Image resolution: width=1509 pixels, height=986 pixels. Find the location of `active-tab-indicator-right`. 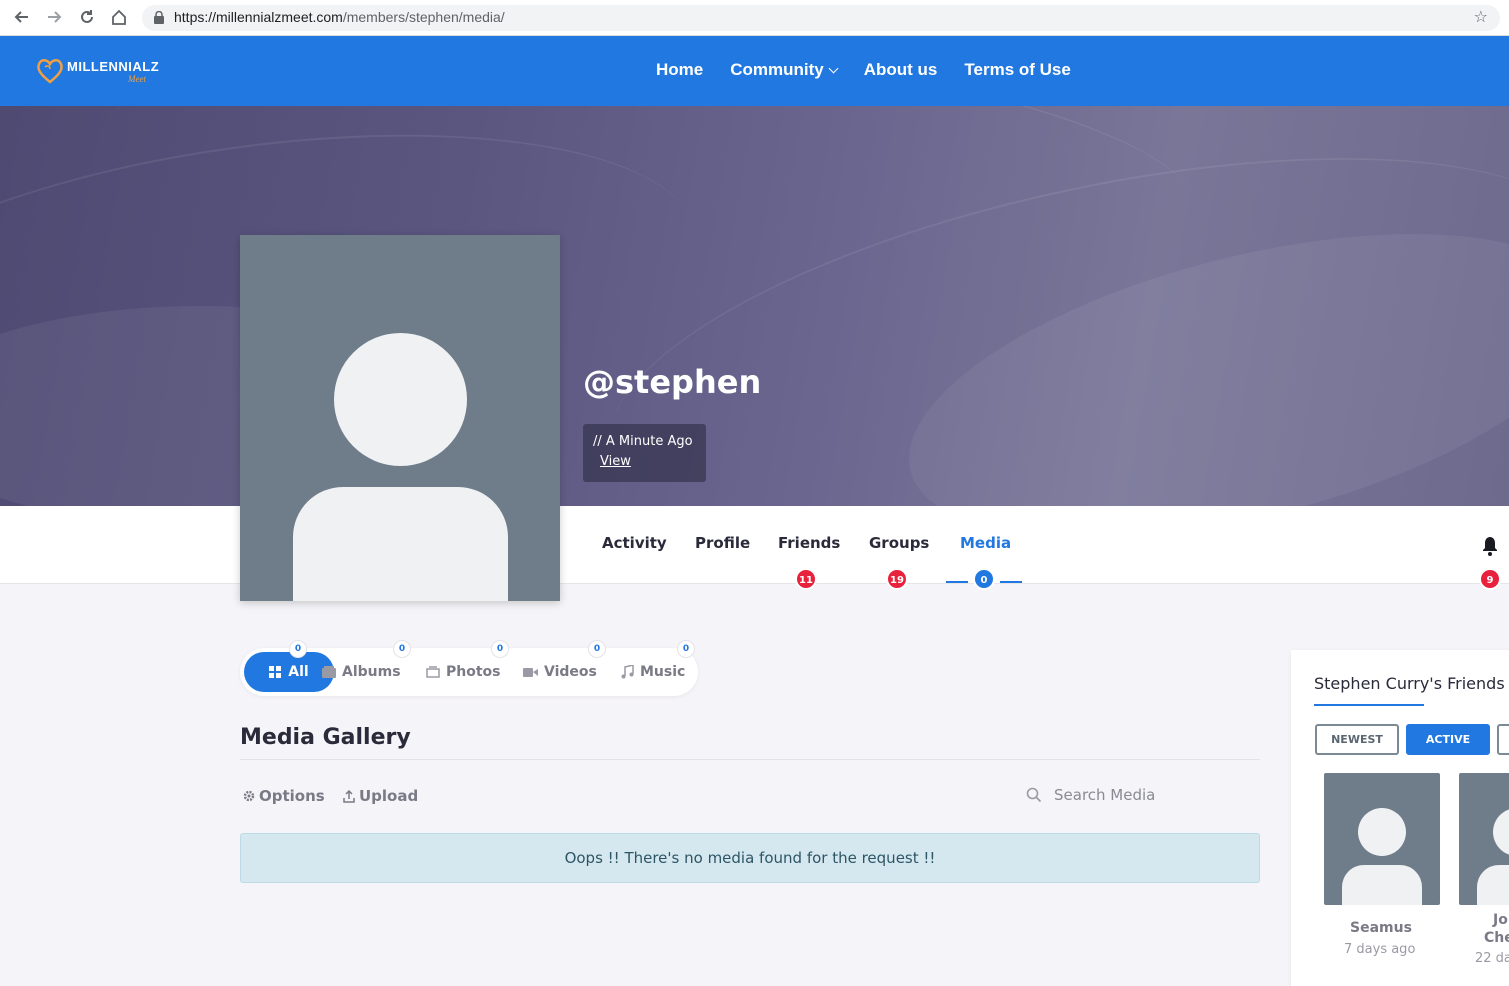

active-tab-indicator-right is located at coordinates (1011, 582).